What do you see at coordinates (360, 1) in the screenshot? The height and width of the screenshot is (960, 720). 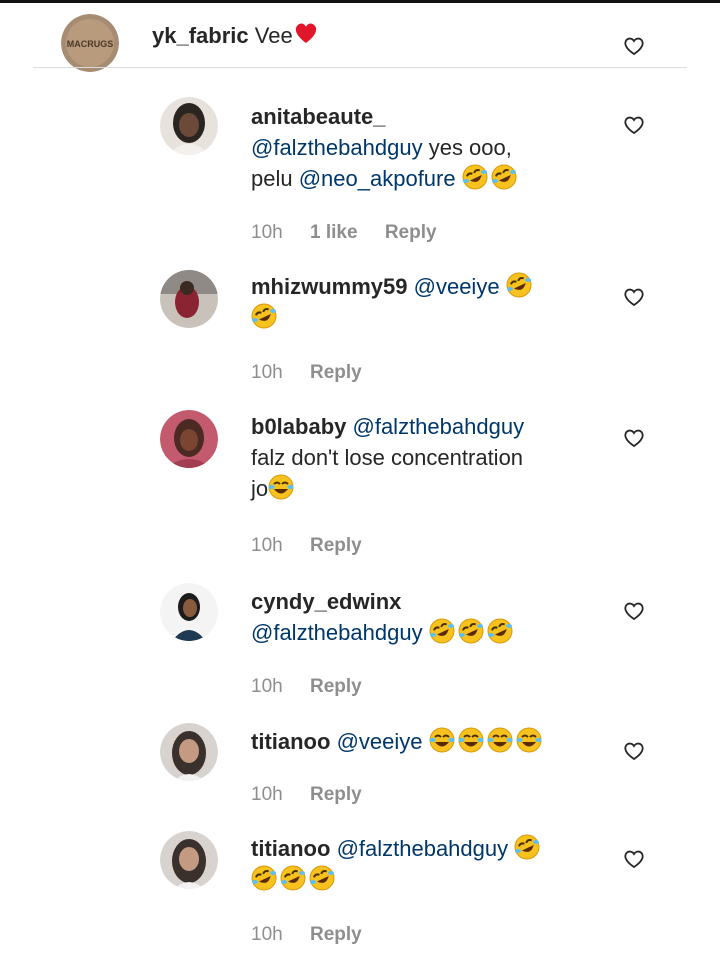 I see `top-bar` at bounding box center [360, 1].